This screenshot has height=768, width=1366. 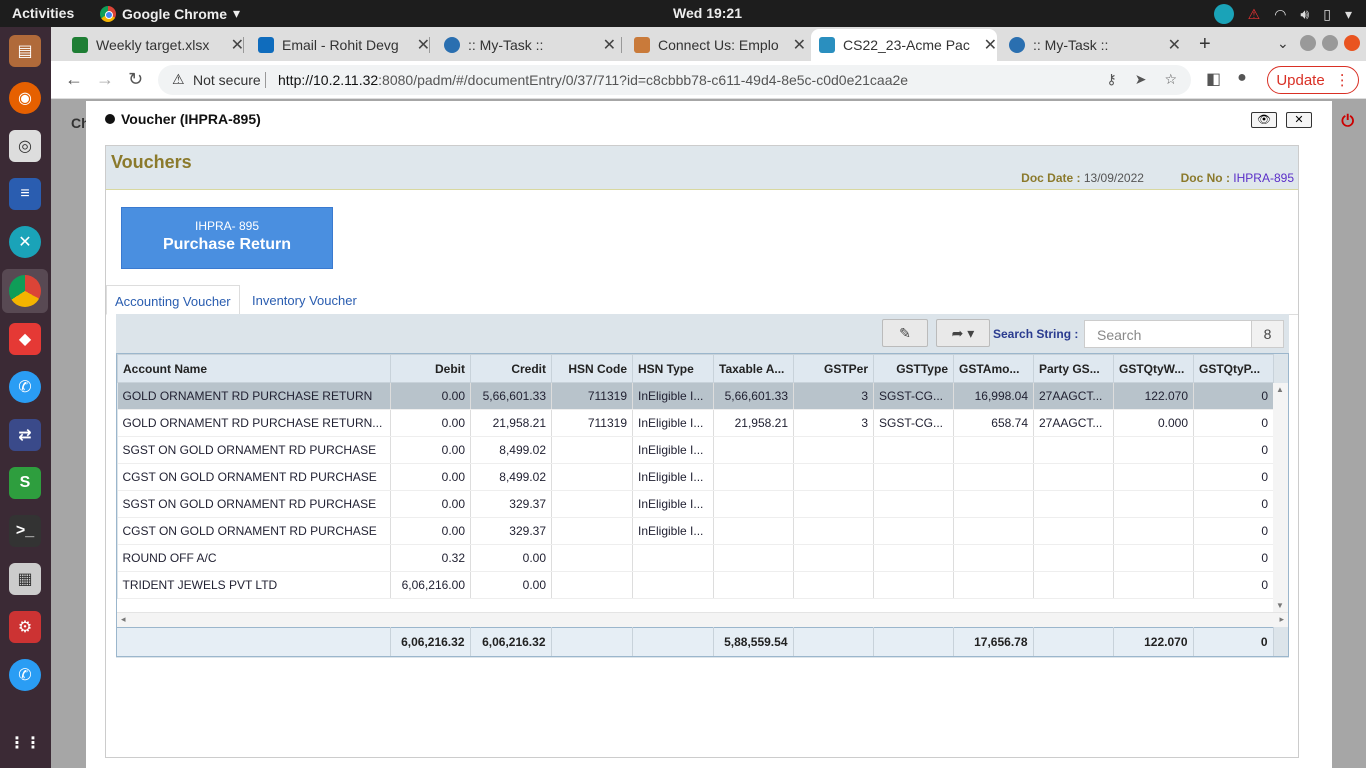 I want to click on cell-gst-amt, so click(x=993, y=504).